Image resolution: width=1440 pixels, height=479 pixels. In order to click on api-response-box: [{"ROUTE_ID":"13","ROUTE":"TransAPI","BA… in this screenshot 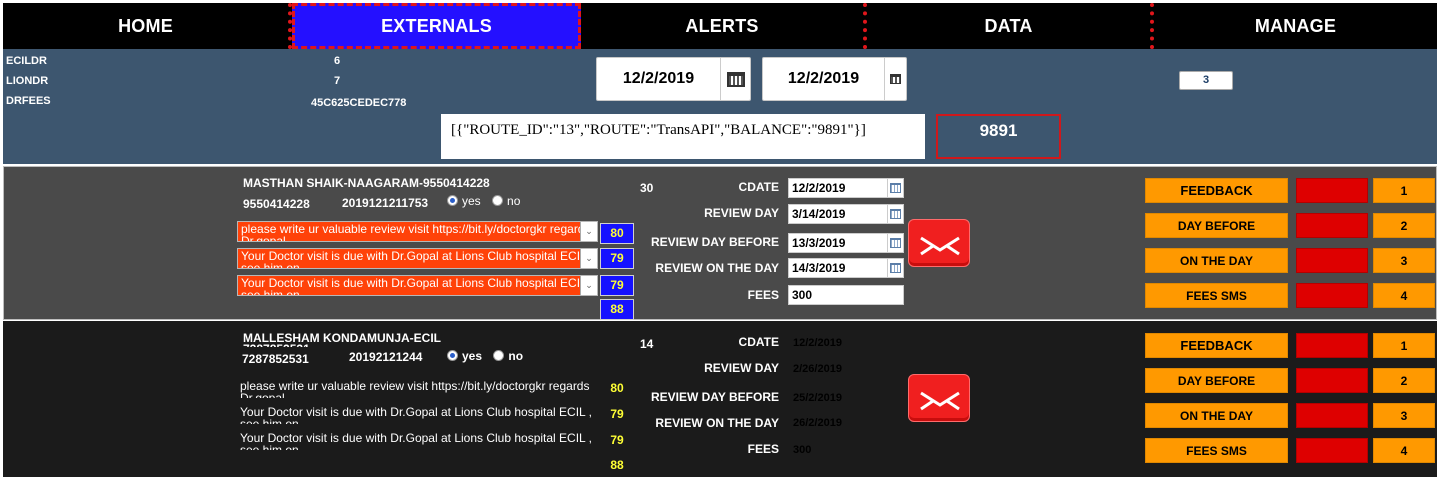, I will do `click(683, 136)`.